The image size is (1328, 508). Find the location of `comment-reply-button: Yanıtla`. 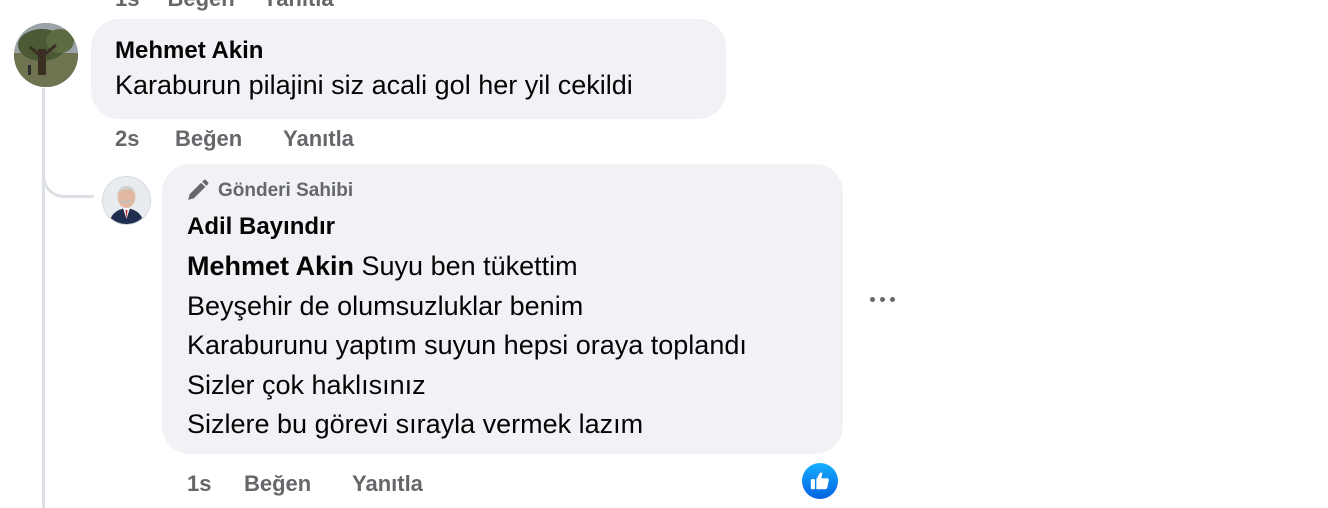

comment-reply-button: Yanıtla is located at coordinates (318, 139).